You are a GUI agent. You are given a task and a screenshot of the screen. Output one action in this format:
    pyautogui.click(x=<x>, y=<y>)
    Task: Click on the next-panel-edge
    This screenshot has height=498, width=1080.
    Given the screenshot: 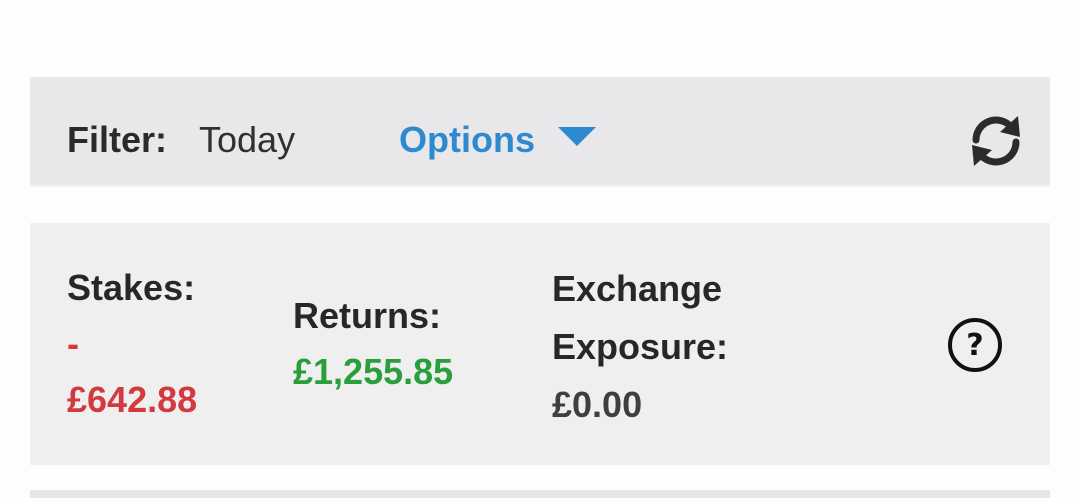 What is the action you would take?
    pyautogui.click(x=540, y=494)
    